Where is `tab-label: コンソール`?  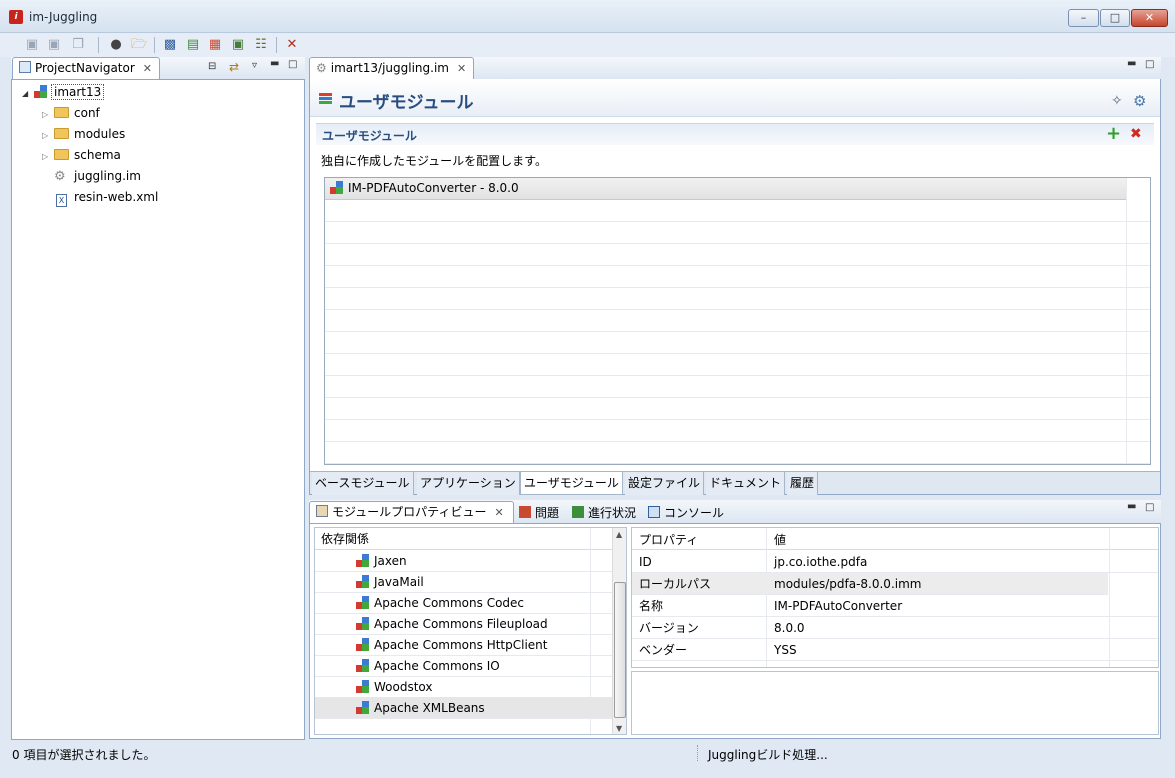
tab-label: コンソール is located at coordinates (694, 513).